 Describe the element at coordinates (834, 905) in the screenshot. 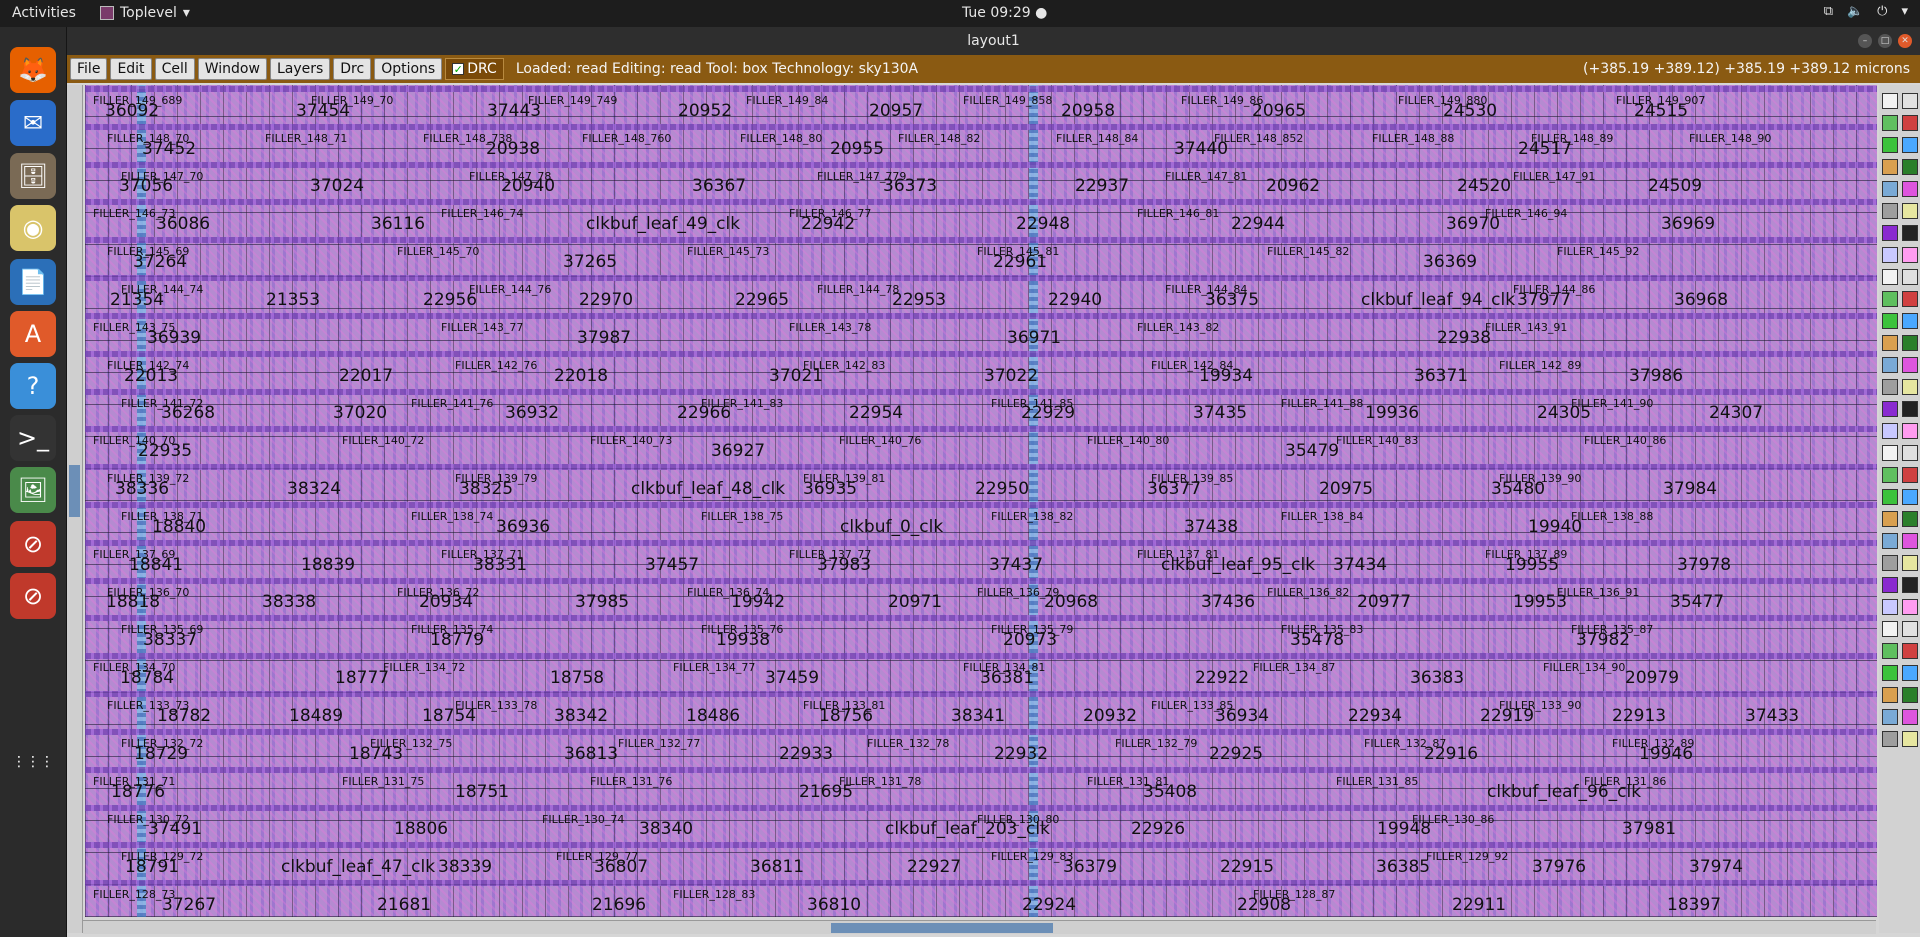

I see `cell-instance-label: 36810` at that location.